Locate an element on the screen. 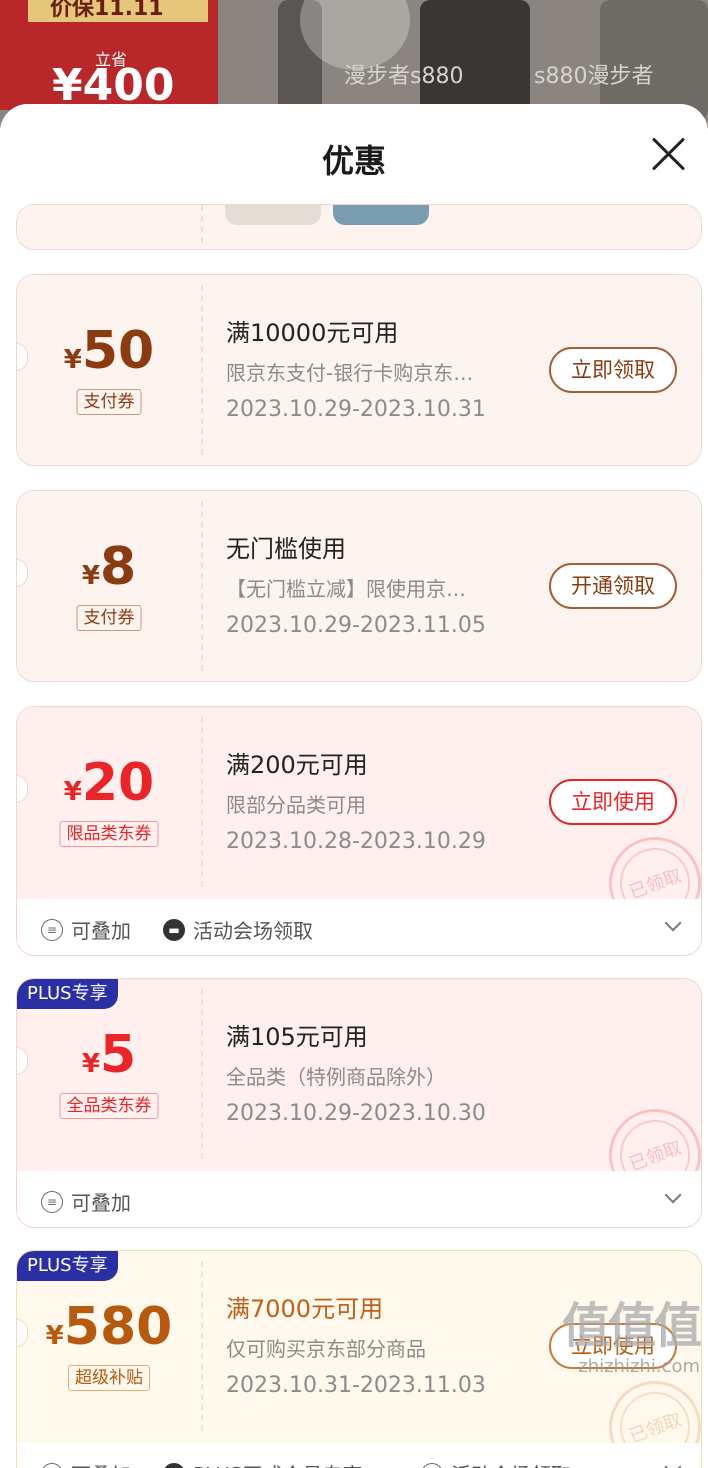  coupon-description: 全品类（特例商品除外） is located at coordinates (336, 1077).